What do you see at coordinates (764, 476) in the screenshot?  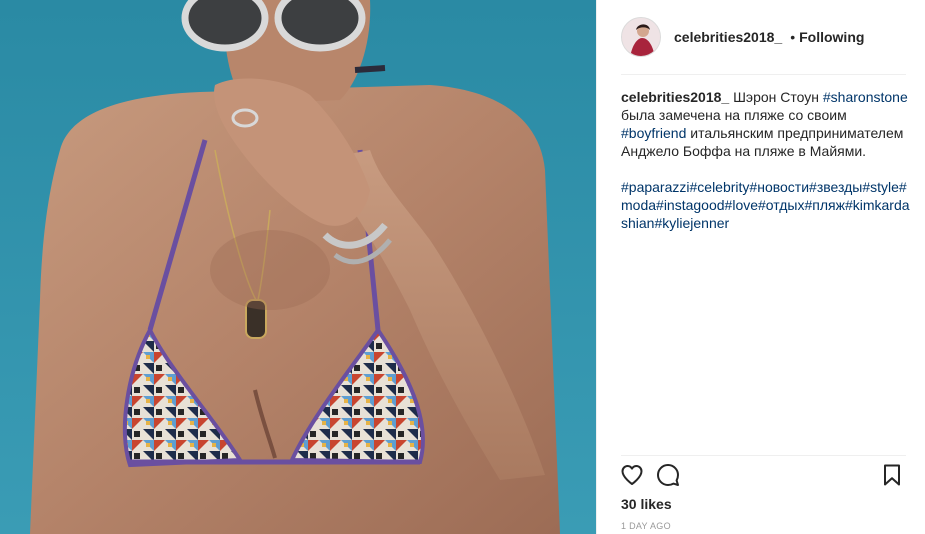 I see `action-bar` at bounding box center [764, 476].